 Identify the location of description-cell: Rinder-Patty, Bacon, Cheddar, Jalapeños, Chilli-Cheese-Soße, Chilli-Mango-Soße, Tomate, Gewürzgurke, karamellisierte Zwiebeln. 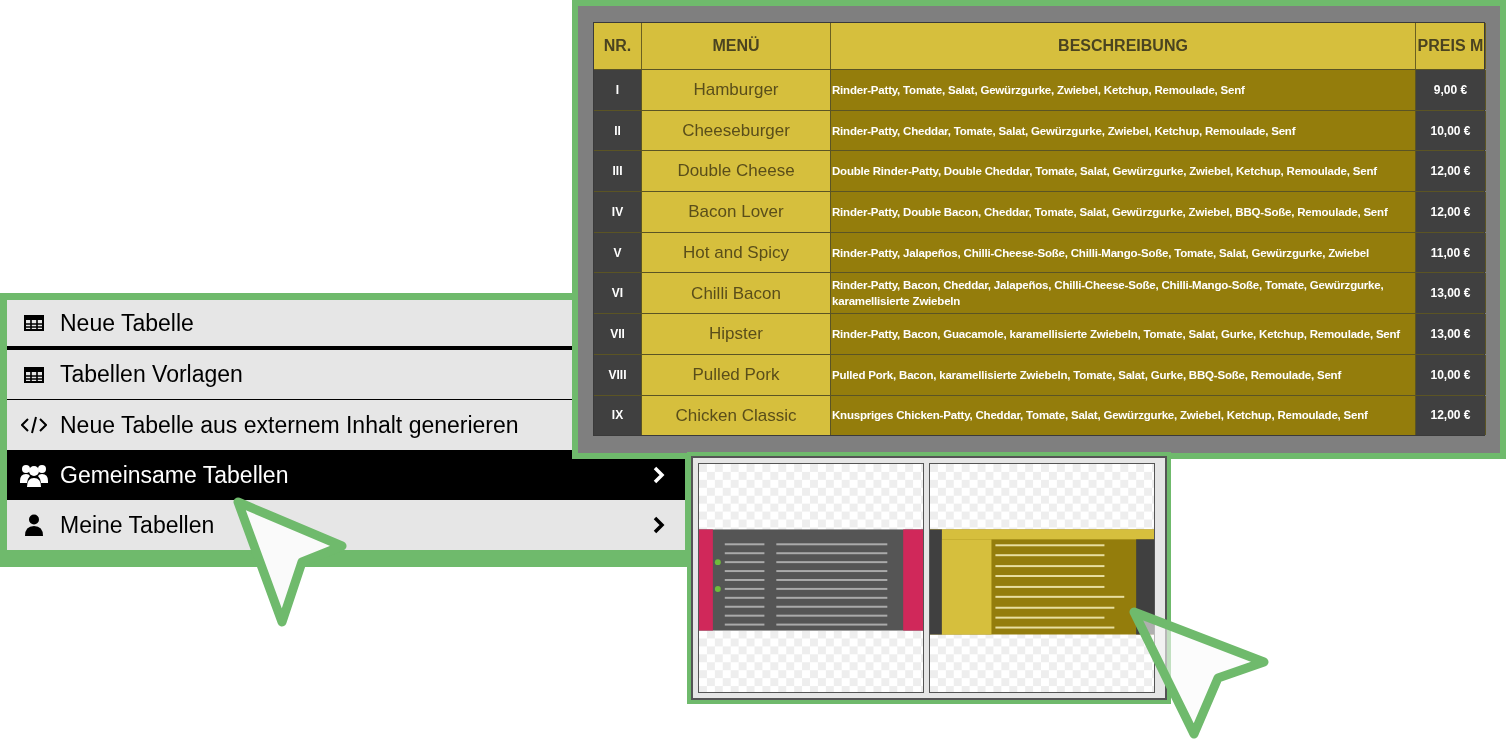
(1123, 293).